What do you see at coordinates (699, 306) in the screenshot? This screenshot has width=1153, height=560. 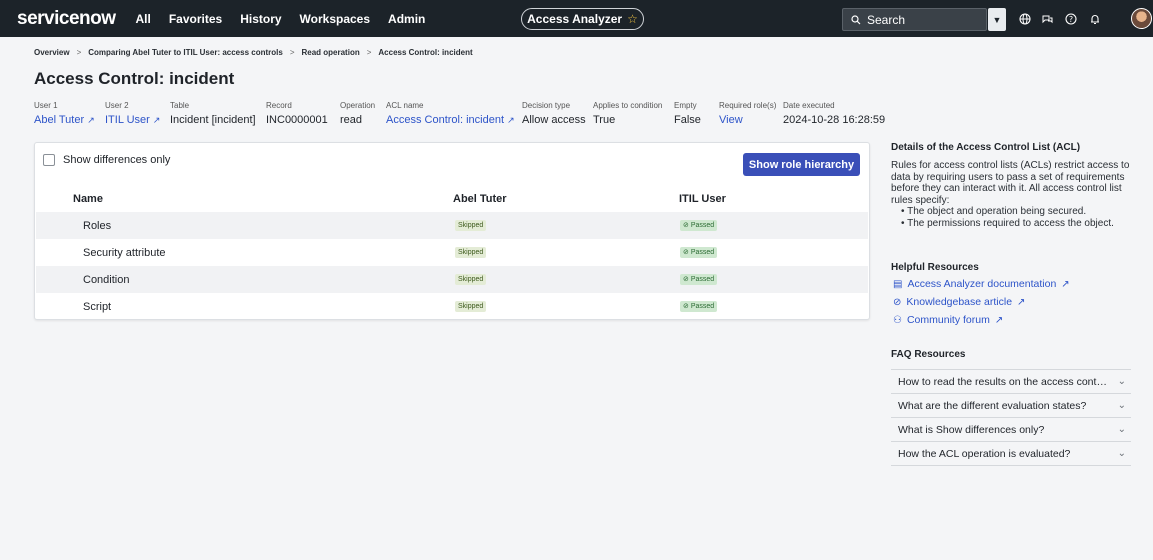 I see `status-badge-passed: ⊘ Passed` at bounding box center [699, 306].